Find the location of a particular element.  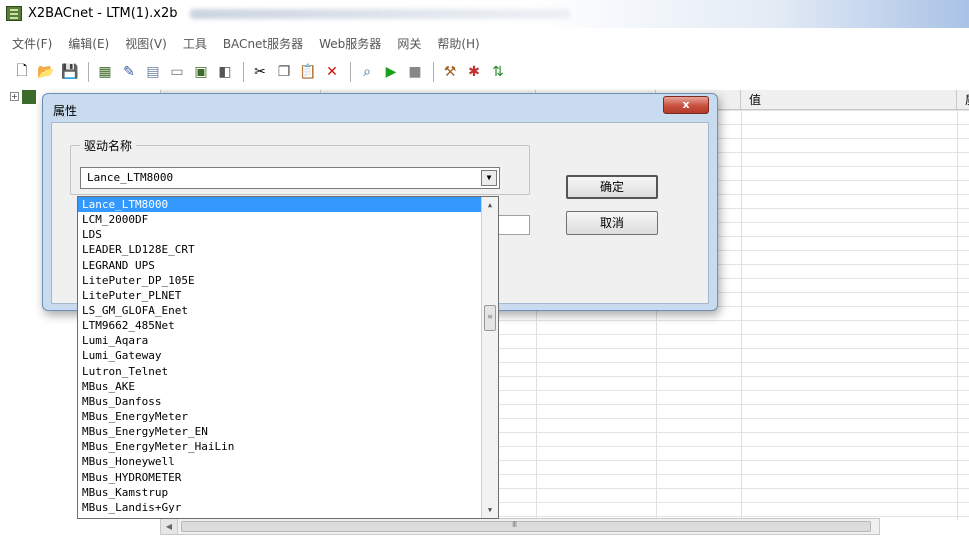

menu-file: 文件(F) is located at coordinates (32, 43).